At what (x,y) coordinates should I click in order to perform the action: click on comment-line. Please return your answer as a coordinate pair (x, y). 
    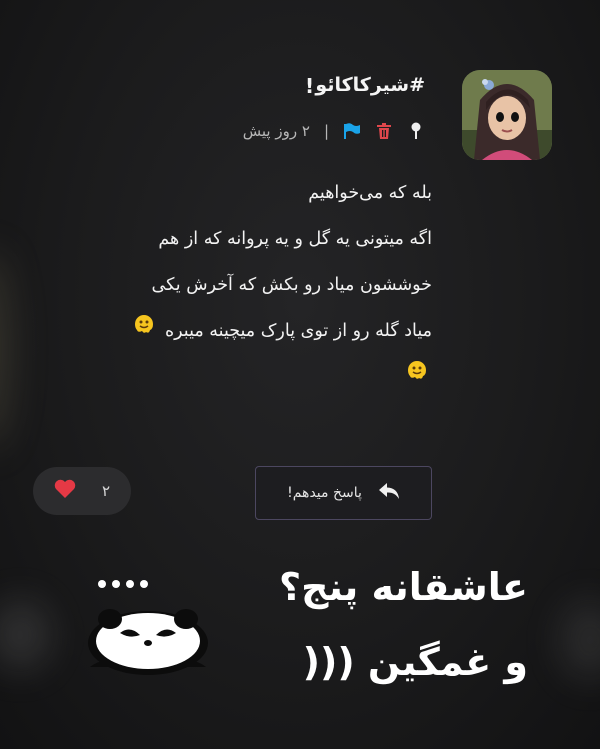
    Looking at the image, I should click on (242, 377).